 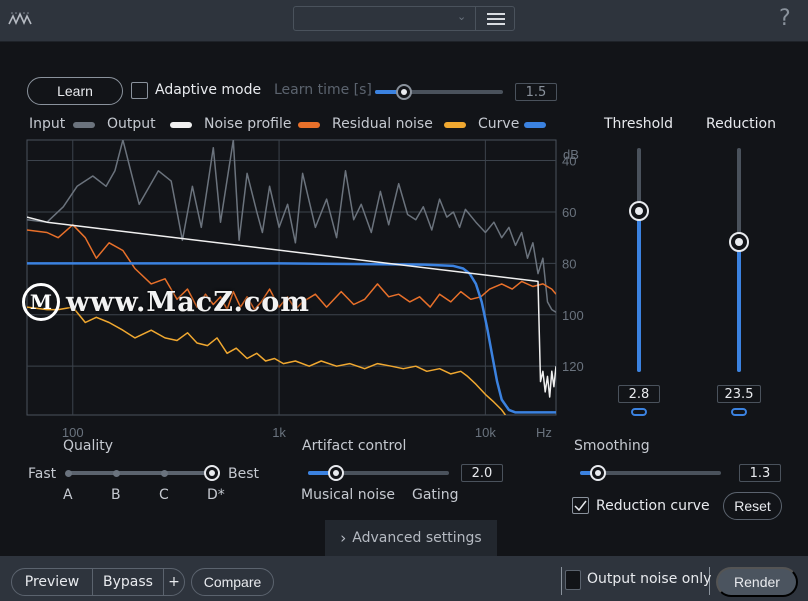 What do you see at coordinates (139, 90) in the screenshot?
I see `adaptive-mode-checkbox` at bounding box center [139, 90].